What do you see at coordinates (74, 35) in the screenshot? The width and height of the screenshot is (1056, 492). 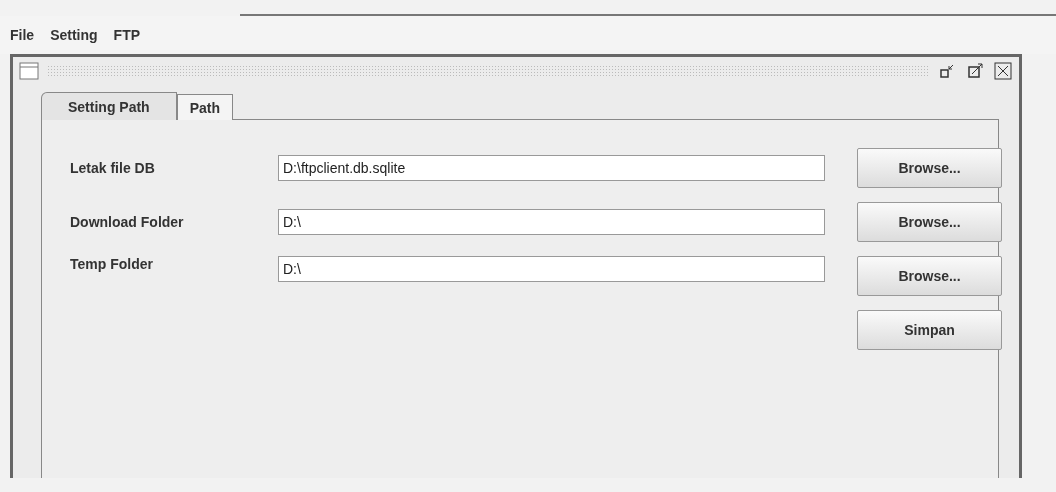 I see `menu-item: Setting` at bounding box center [74, 35].